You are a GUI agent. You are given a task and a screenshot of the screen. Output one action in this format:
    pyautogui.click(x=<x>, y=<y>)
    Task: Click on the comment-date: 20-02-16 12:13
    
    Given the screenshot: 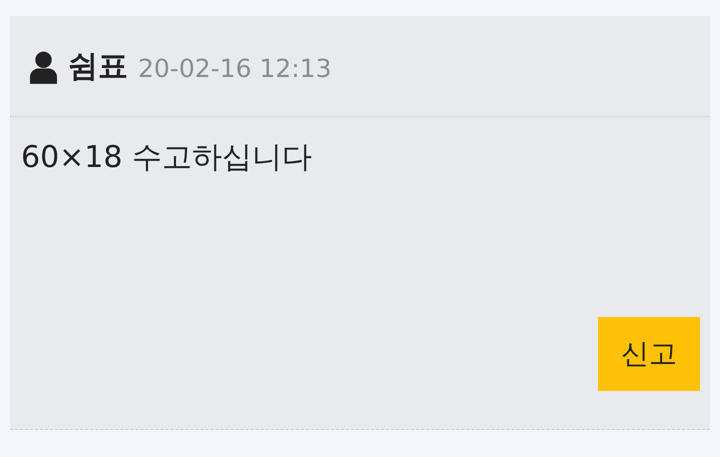 What is the action you would take?
    pyautogui.click(x=235, y=68)
    